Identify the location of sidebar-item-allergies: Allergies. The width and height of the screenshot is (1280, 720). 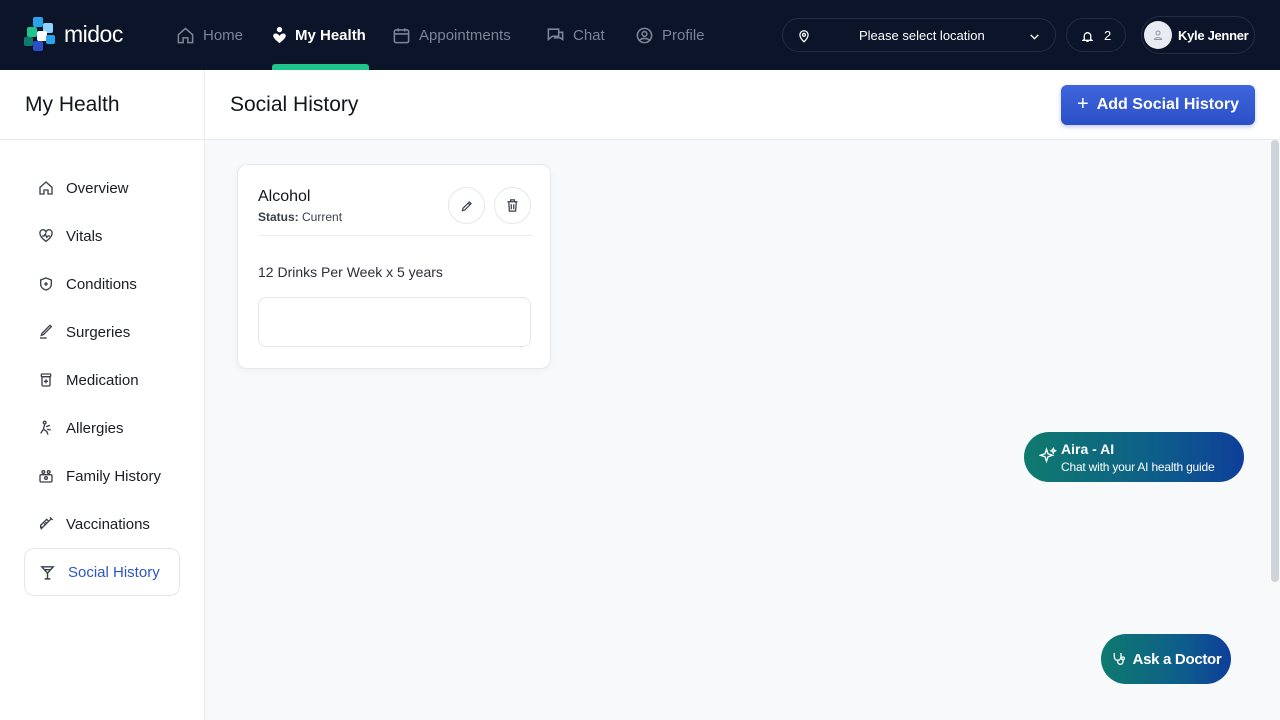
(102, 428).